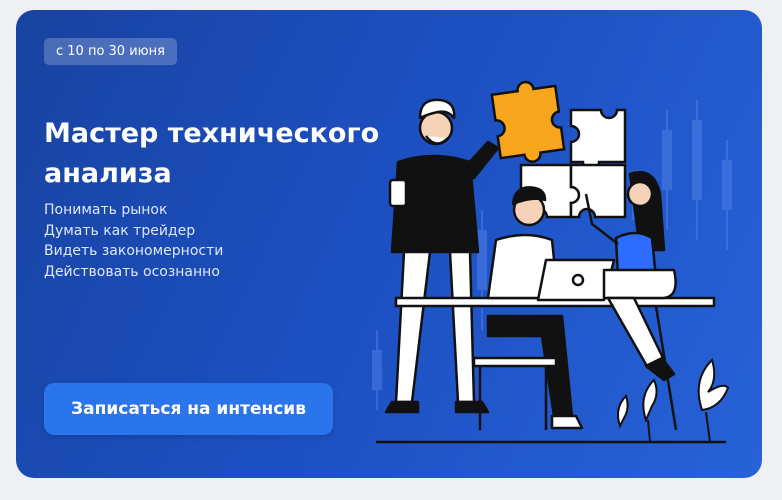  I want to click on puzzle-pieces, so click(558, 149).